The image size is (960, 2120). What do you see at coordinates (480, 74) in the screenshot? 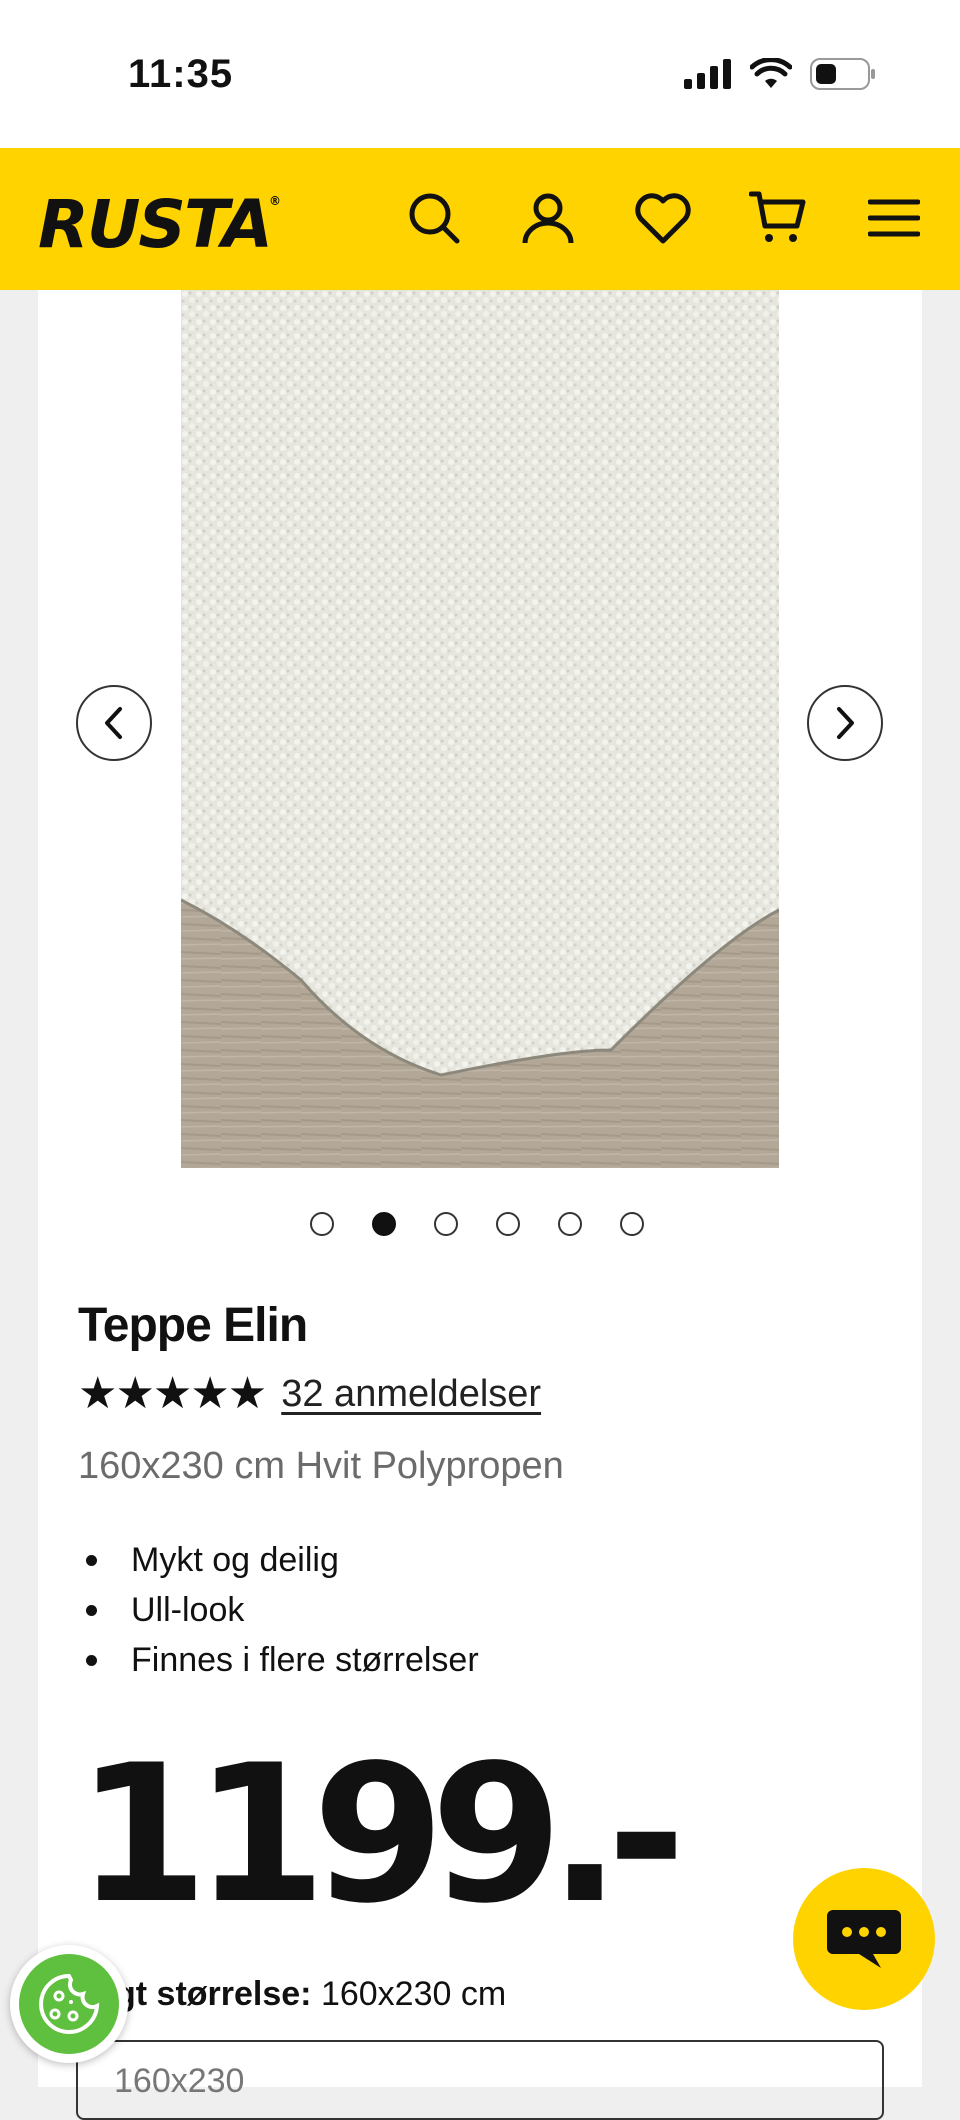
I see `status-bar: 11:35` at bounding box center [480, 74].